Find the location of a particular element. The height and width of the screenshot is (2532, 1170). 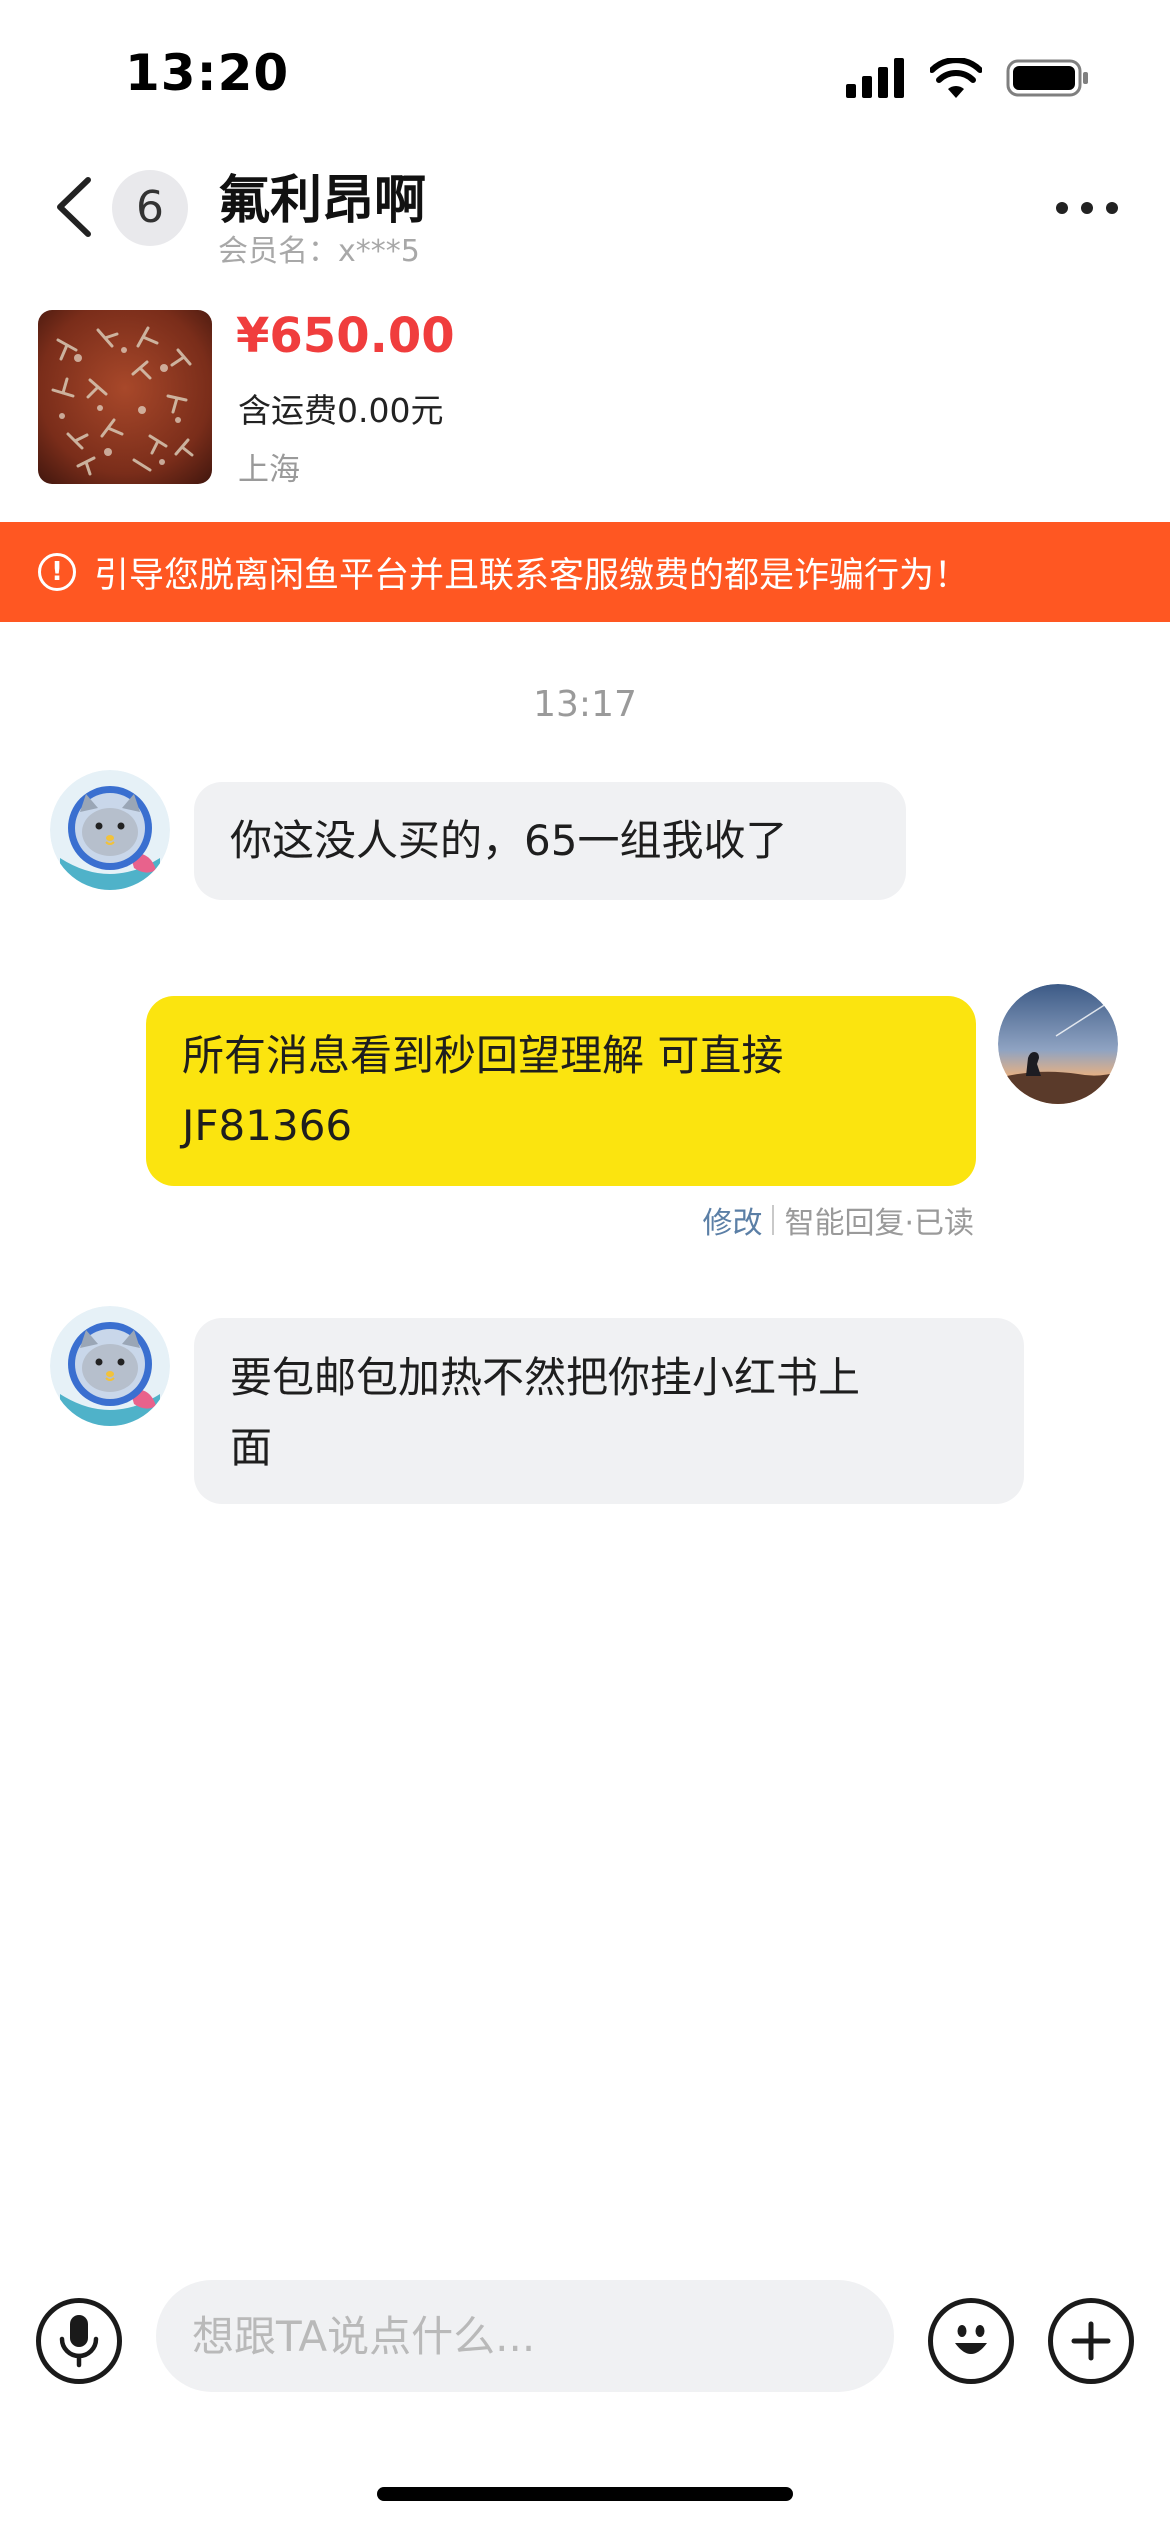

status-icons is located at coordinates (968, 78).